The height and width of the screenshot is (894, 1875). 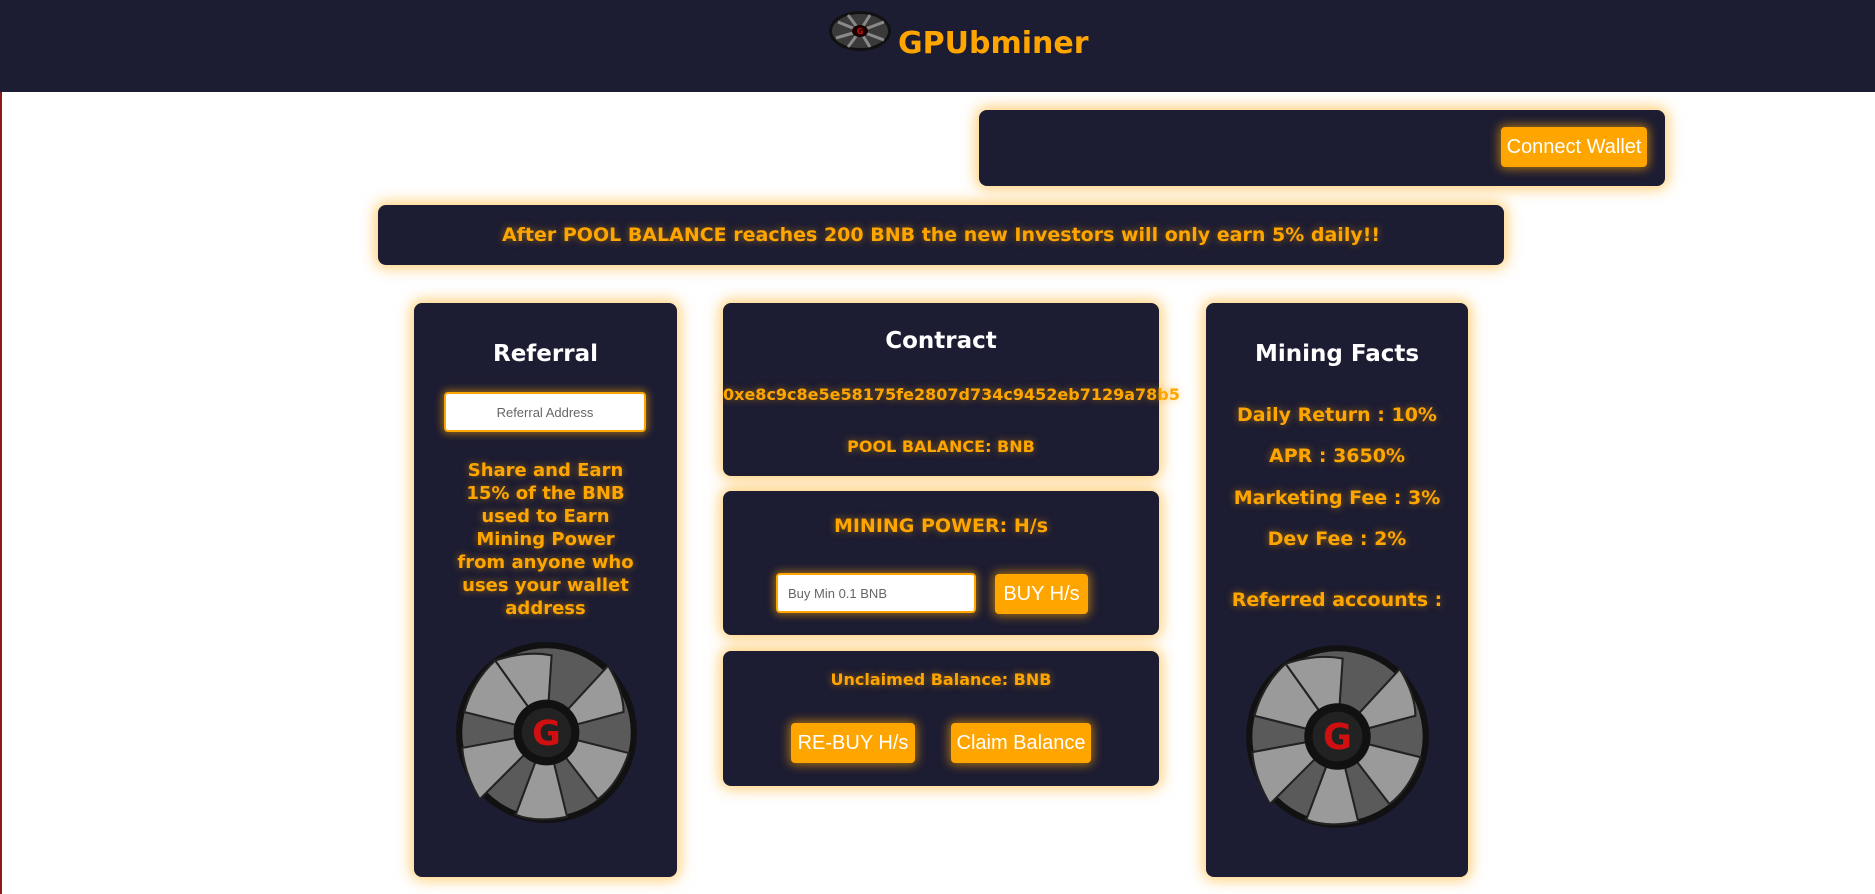 What do you see at coordinates (993, 43) in the screenshot?
I see `brand-title: GPUbminer` at bounding box center [993, 43].